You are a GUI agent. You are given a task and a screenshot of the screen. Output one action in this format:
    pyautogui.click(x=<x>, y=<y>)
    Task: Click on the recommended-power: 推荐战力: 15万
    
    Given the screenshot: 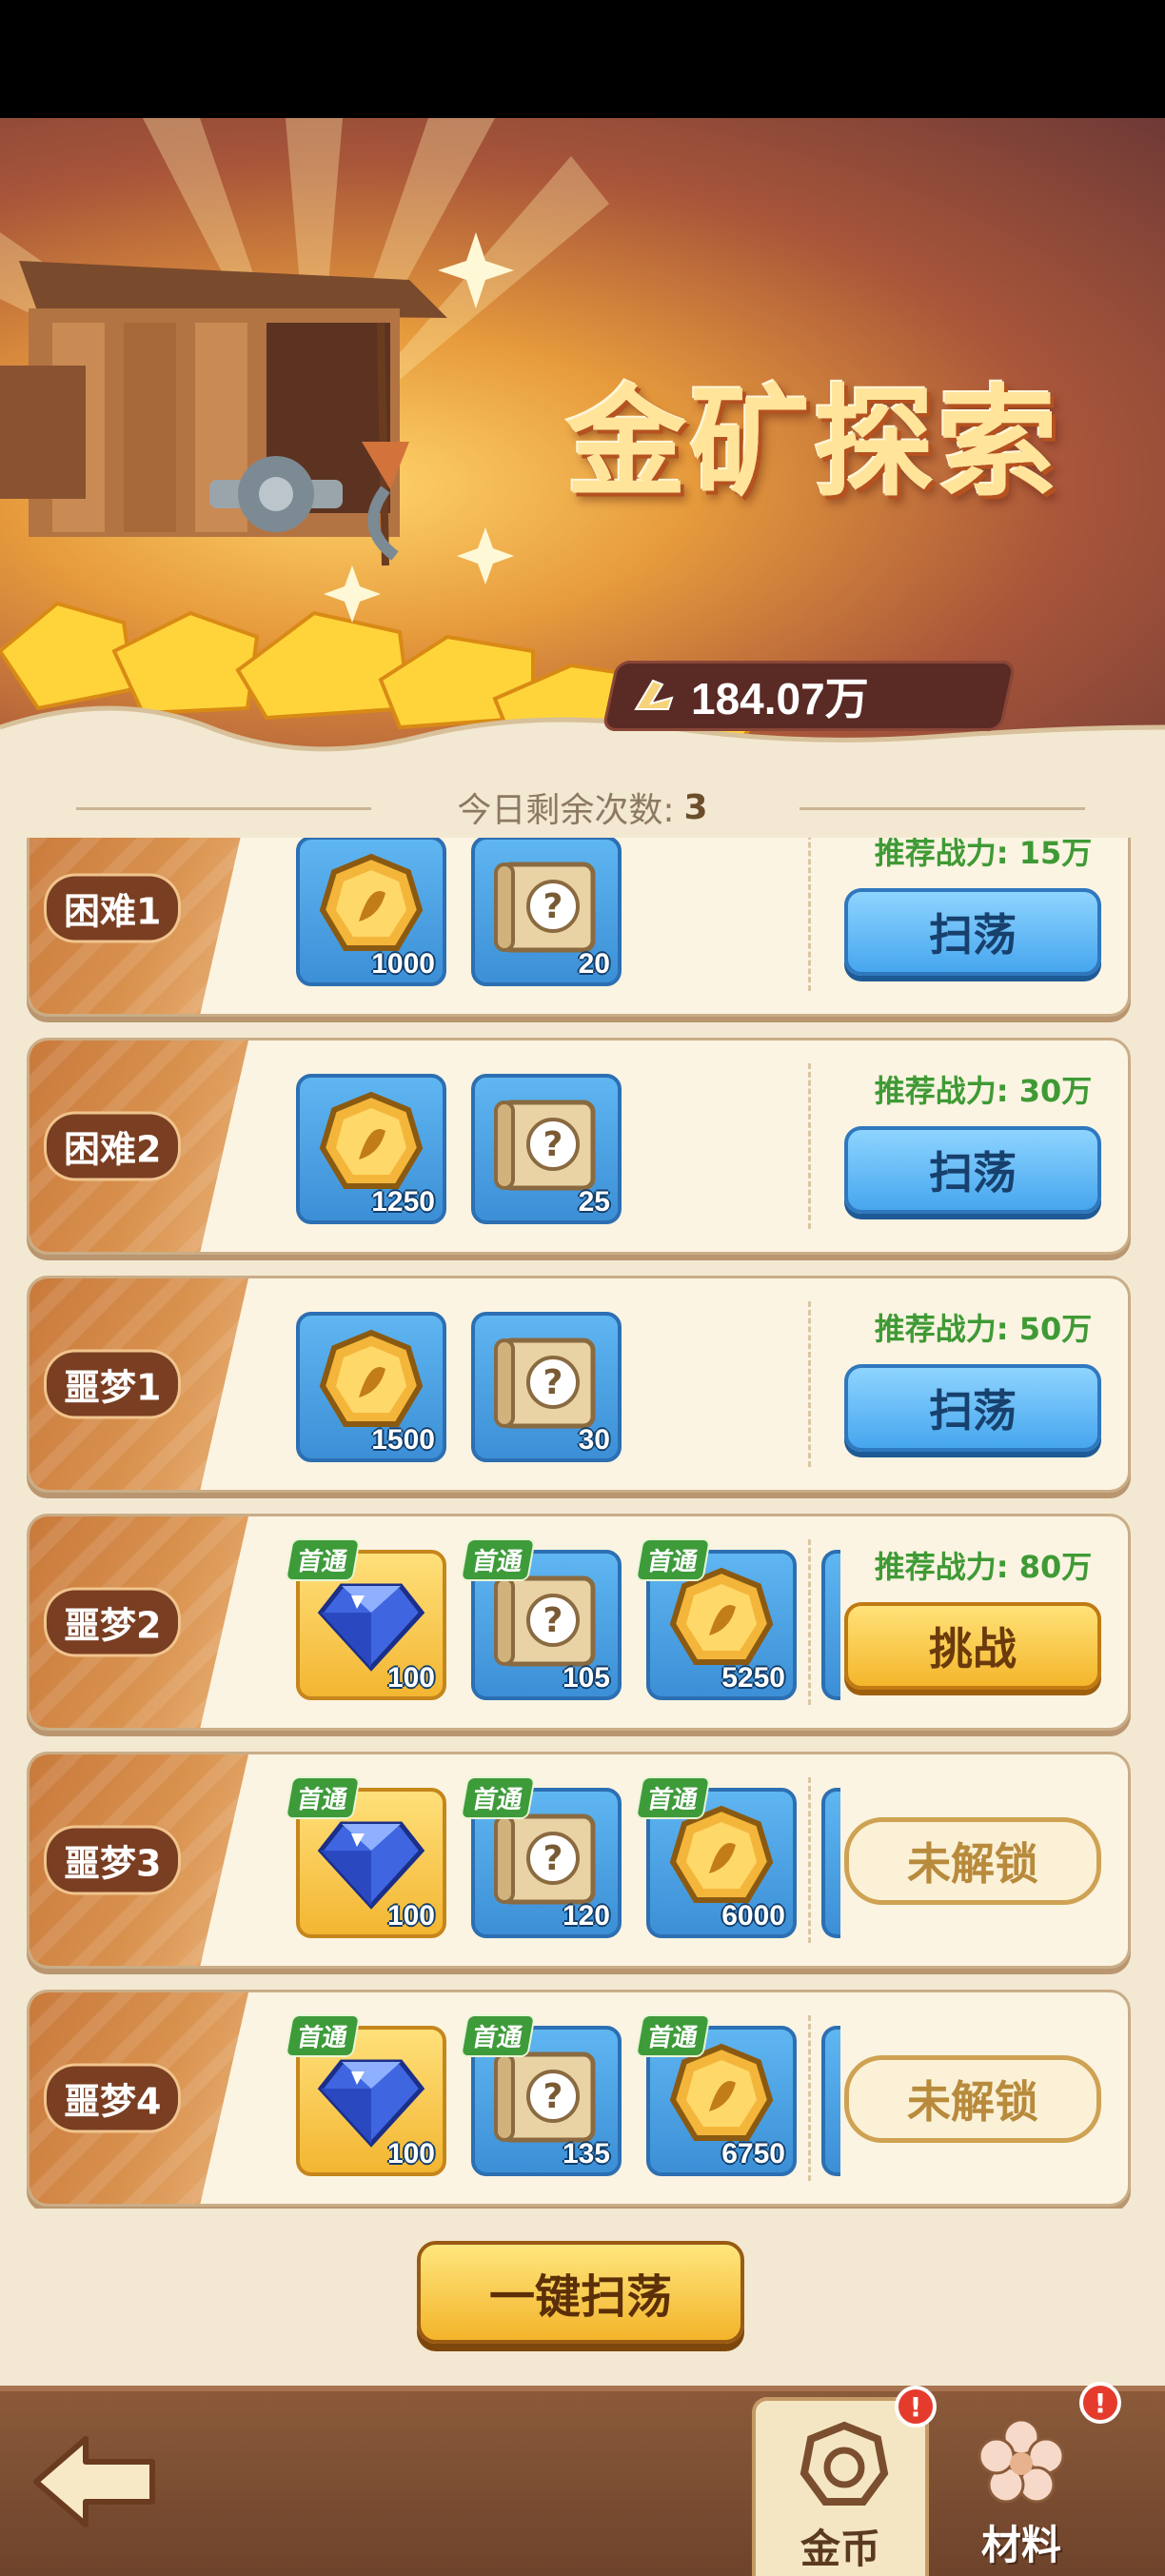 What is the action you would take?
    pyautogui.click(x=983, y=855)
    